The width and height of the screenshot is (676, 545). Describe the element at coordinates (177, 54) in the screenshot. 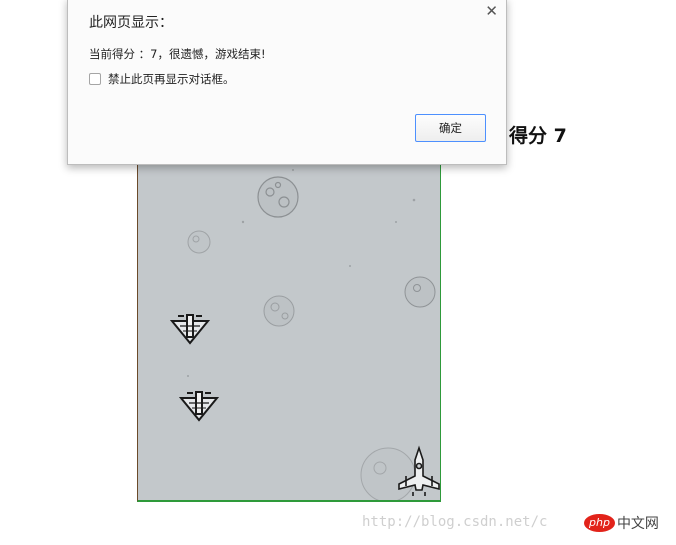

I see `dialog-message: 当前得分 ：7，很遗憾，游戏结束!` at that location.